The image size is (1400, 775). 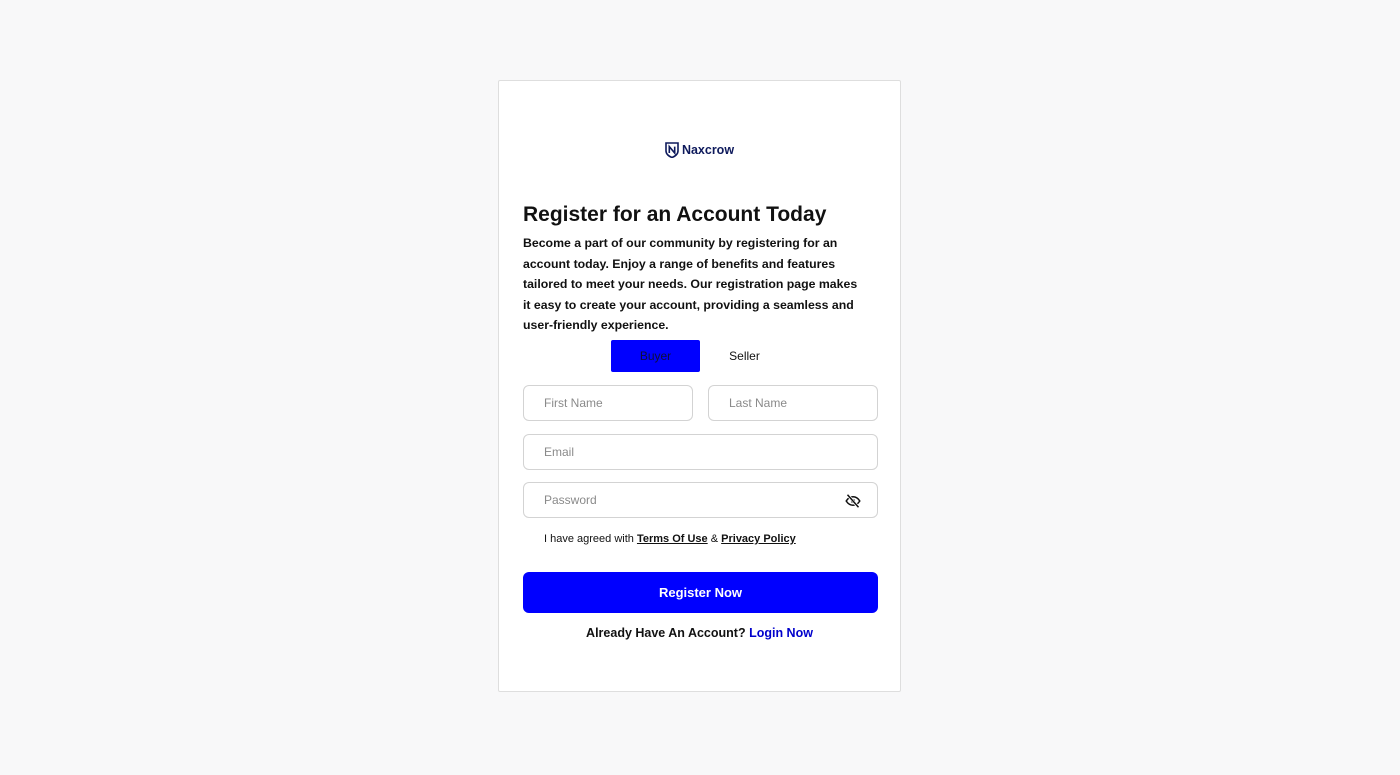 What do you see at coordinates (758, 539) in the screenshot?
I see `privacy-policy-link: Privacy Policy` at bounding box center [758, 539].